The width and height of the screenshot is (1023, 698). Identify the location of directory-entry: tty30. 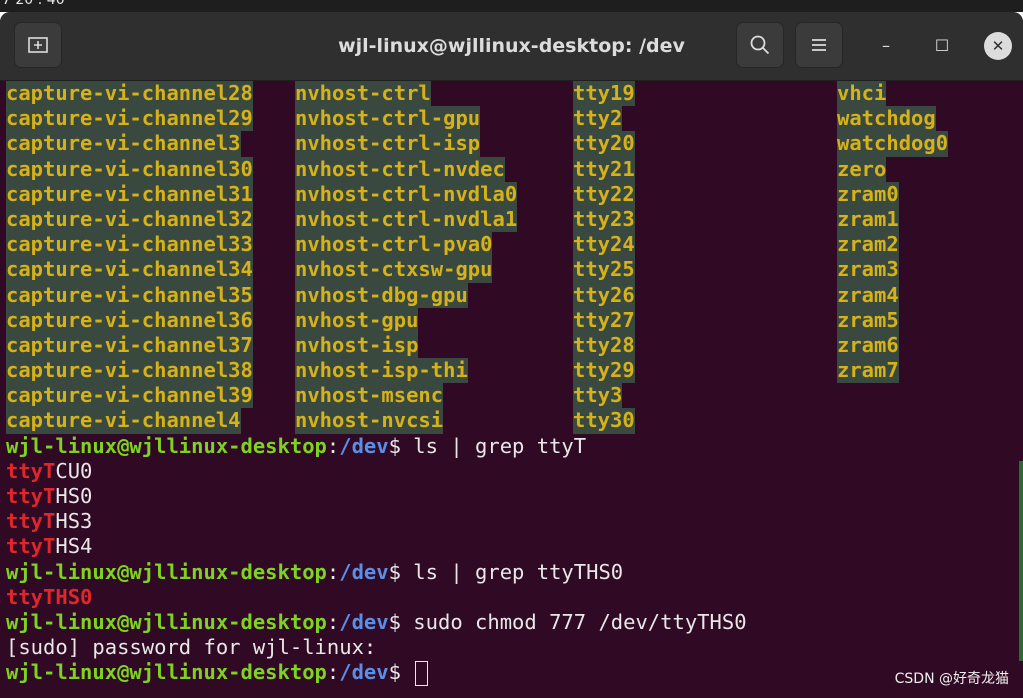
(604, 421).